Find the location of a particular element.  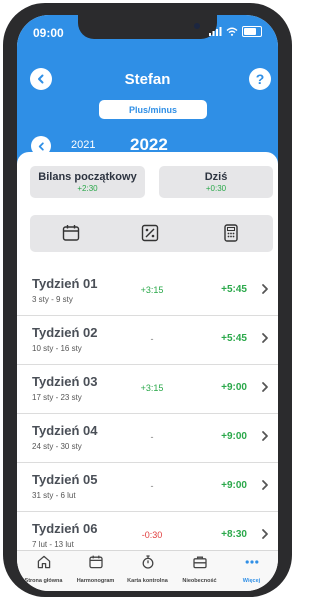

opening-balance-value: +2:30 is located at coordinates (87, 188).